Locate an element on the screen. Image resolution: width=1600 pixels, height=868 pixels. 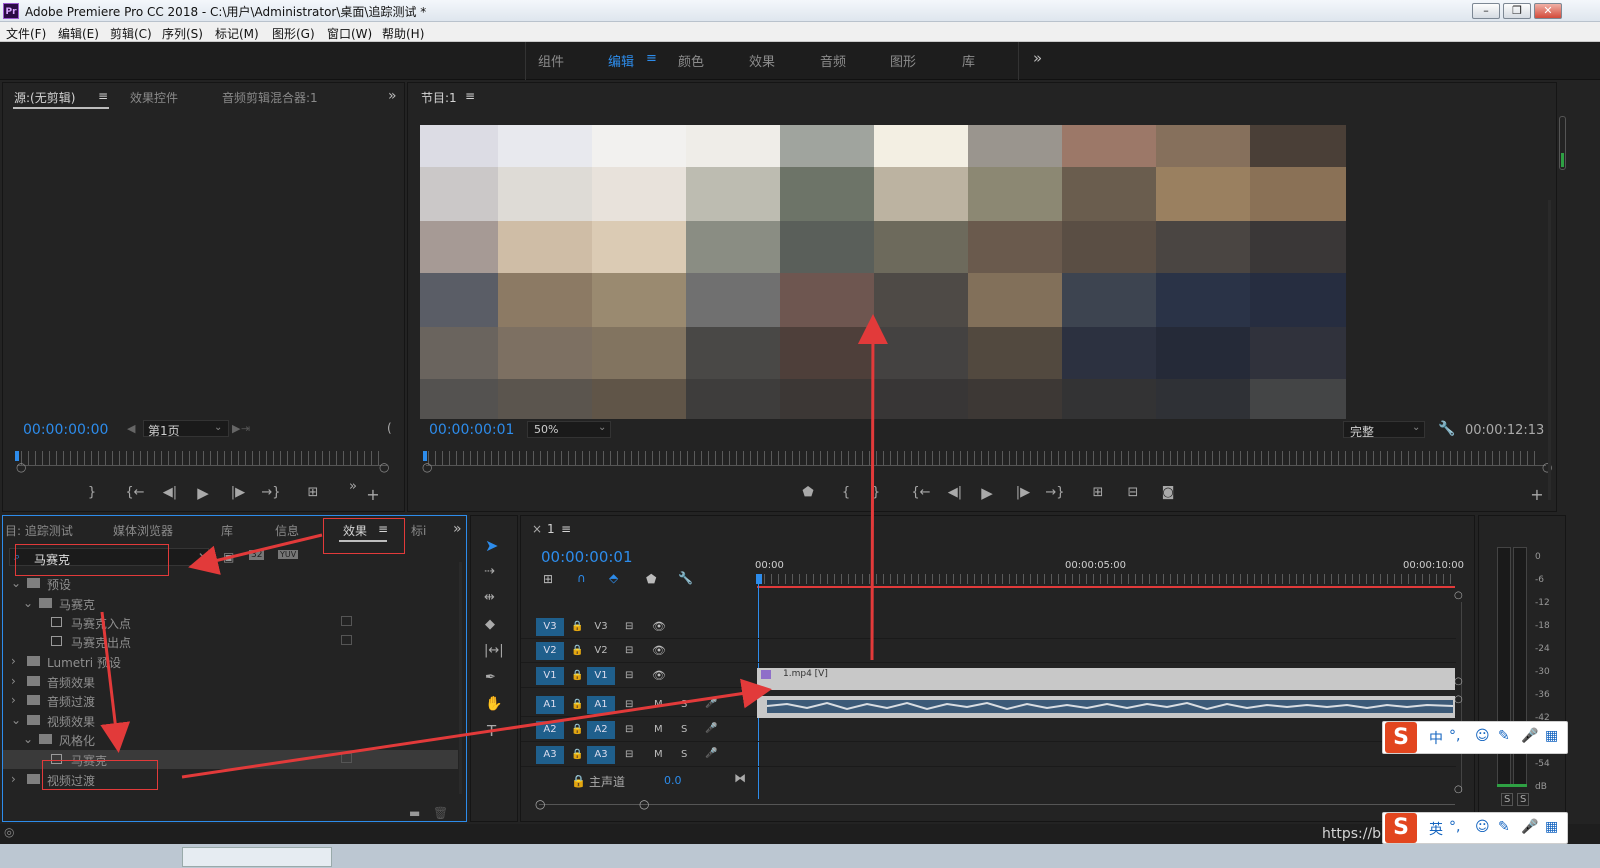
track-target: V3 is located at coordinates (601, 627).